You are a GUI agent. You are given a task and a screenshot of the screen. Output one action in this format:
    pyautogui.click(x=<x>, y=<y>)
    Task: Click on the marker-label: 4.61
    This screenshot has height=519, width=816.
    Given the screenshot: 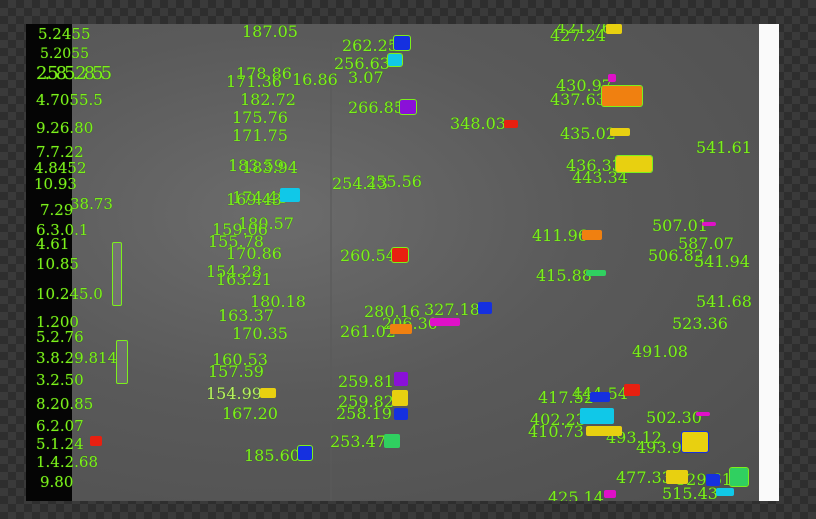 What is the action you would take?
    pyautogui.click(x=53, y=244)
    